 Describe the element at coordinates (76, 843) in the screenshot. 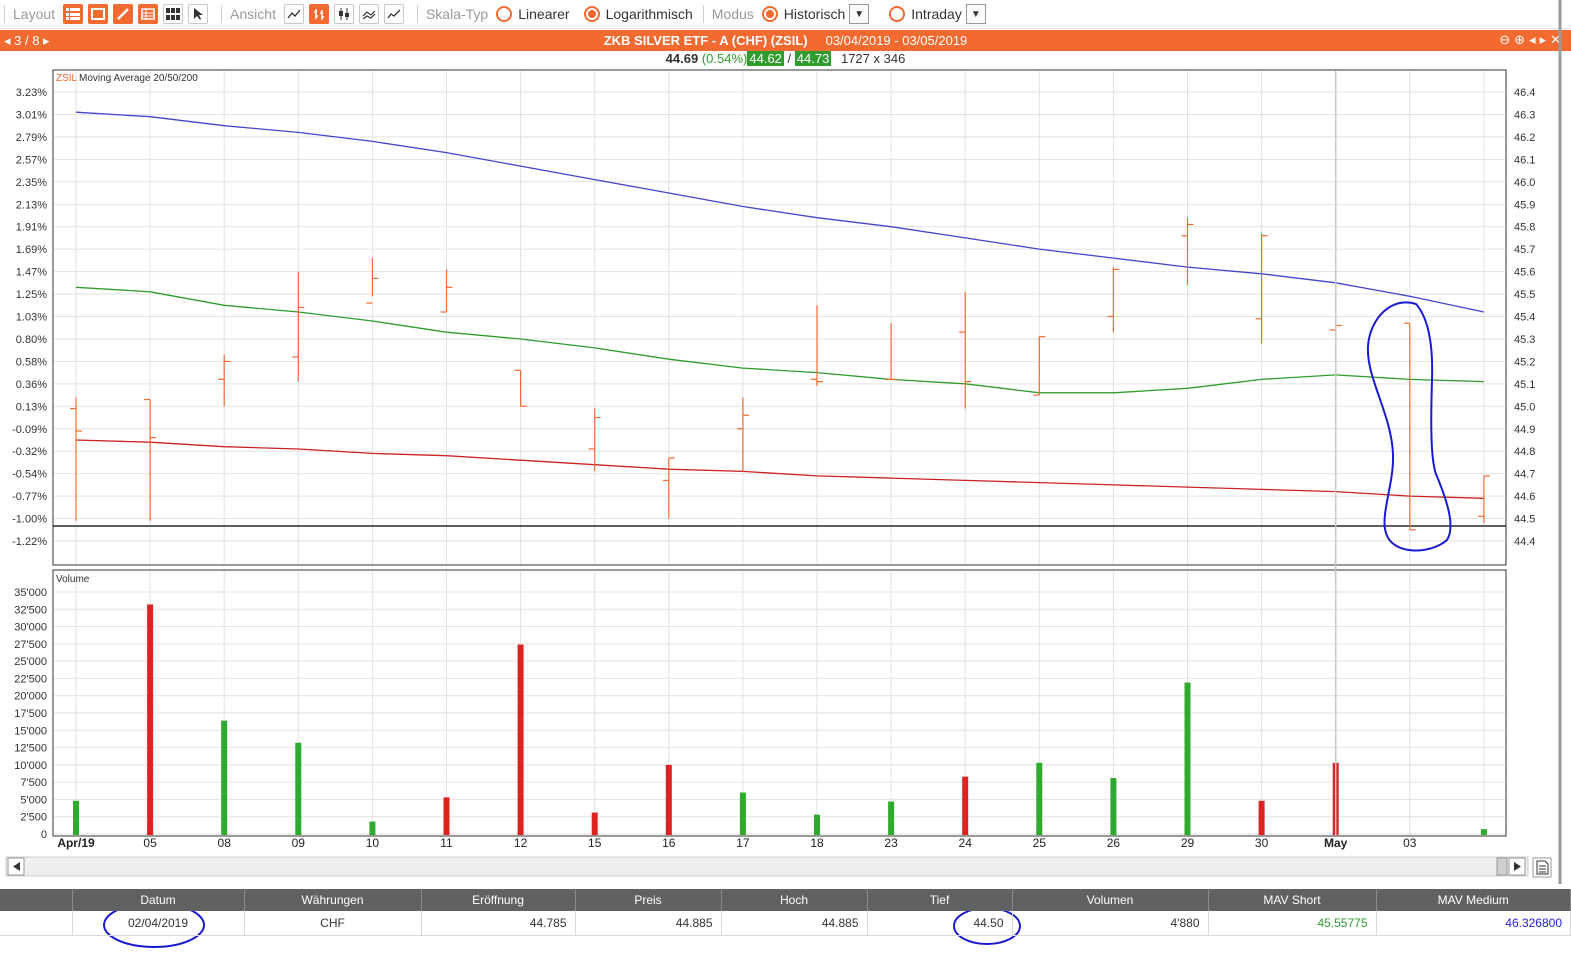

I see `date-tick-label: Apr/19` at that location.